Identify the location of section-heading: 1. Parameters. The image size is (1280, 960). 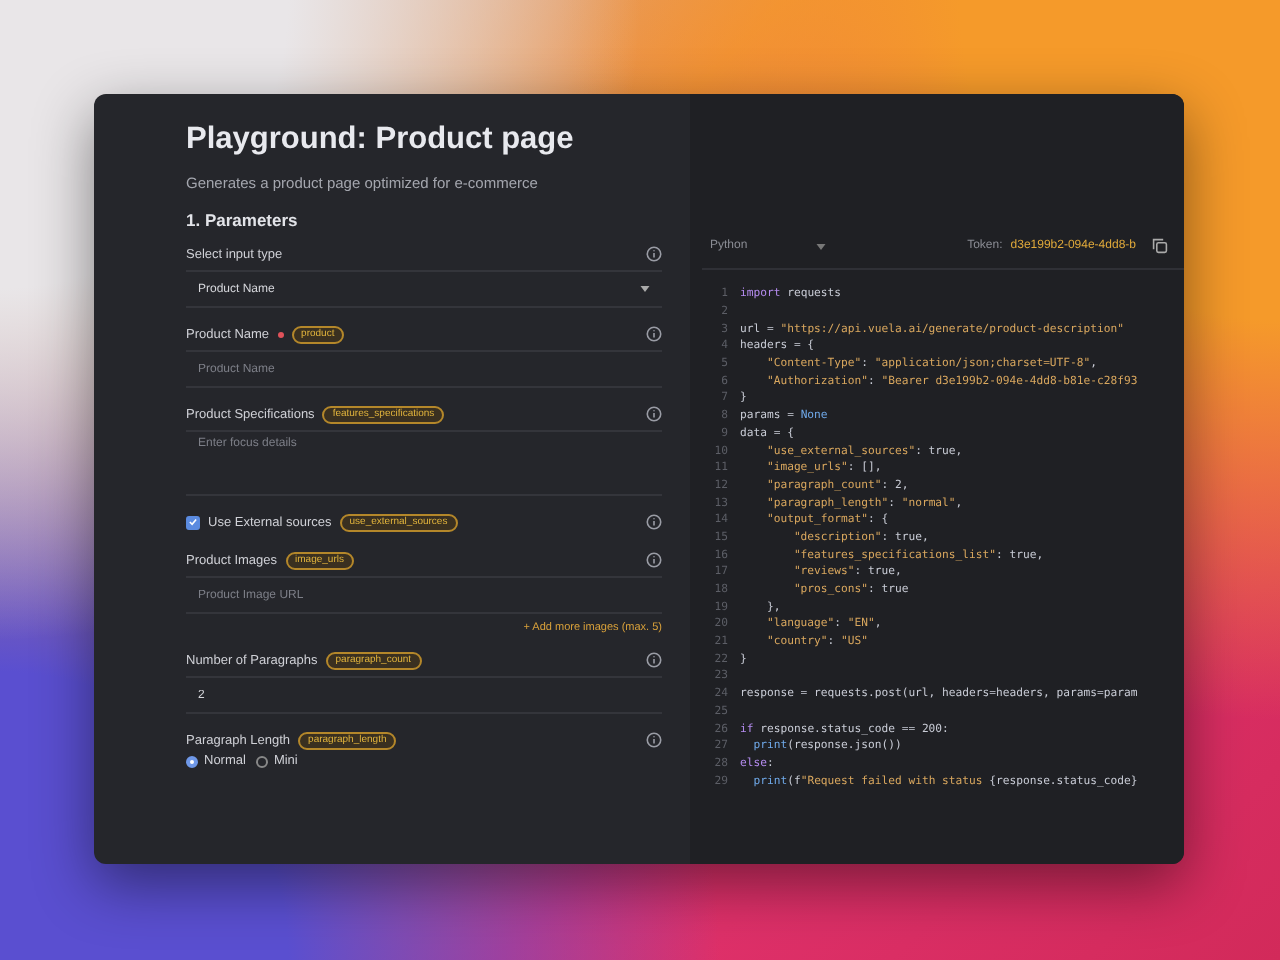
(243, 220).